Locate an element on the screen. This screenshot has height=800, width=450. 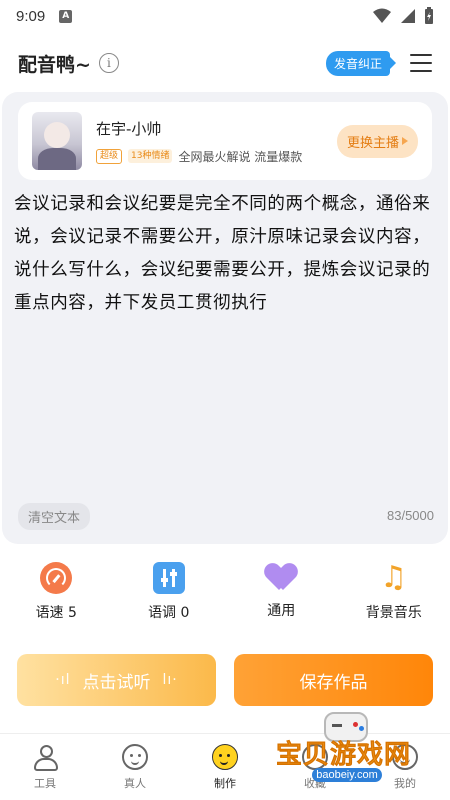
heart-icon is located at coordinates (281, 577).